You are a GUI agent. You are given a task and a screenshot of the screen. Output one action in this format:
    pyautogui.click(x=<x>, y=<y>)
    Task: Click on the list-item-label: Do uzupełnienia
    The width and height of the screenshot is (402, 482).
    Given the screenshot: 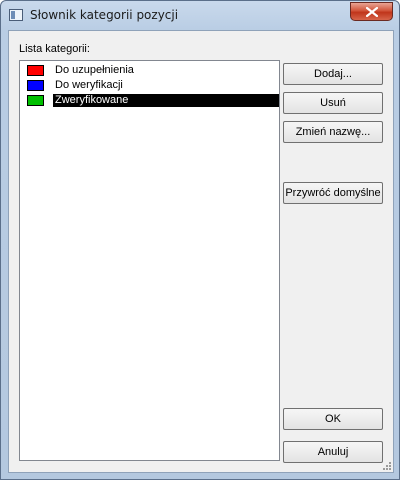 What is the action you would take?
    pyautogui.click(x=94, y=70)
    